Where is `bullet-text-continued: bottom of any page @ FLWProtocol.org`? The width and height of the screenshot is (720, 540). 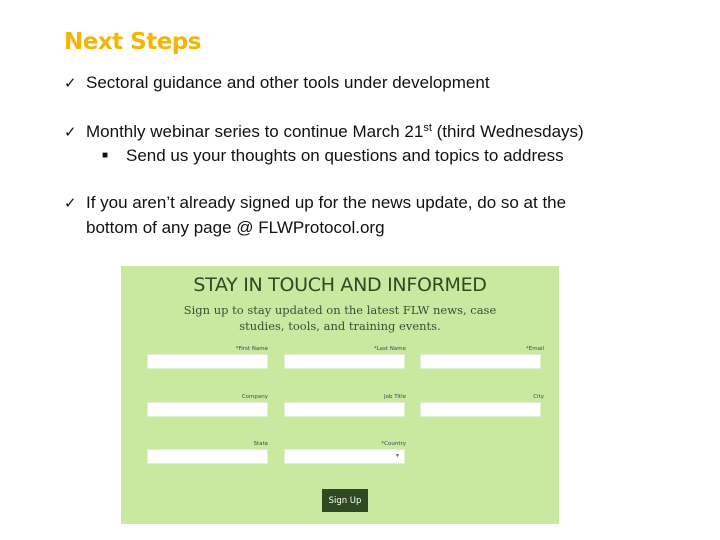
bullet-text-continued: bottom of any page @ FLWProtocol.org is located at coordinates (235, 227).